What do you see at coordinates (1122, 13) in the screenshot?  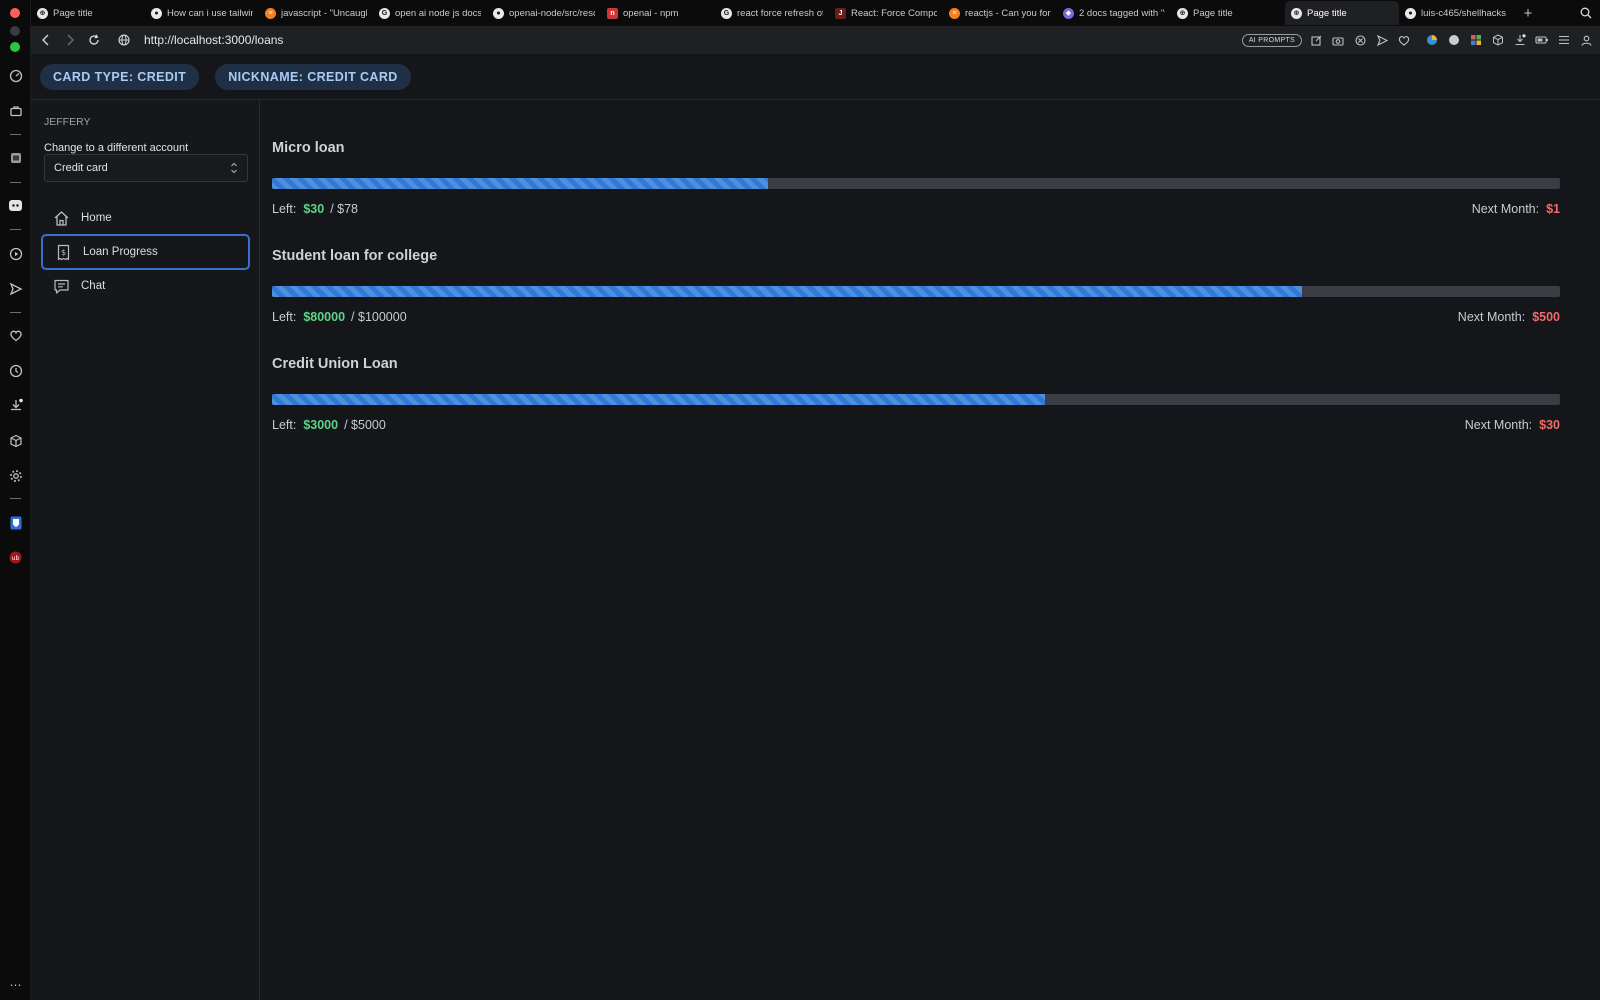 I see `tab-label: 2 docs tagged with "t` at bounding box center [1122, 13].